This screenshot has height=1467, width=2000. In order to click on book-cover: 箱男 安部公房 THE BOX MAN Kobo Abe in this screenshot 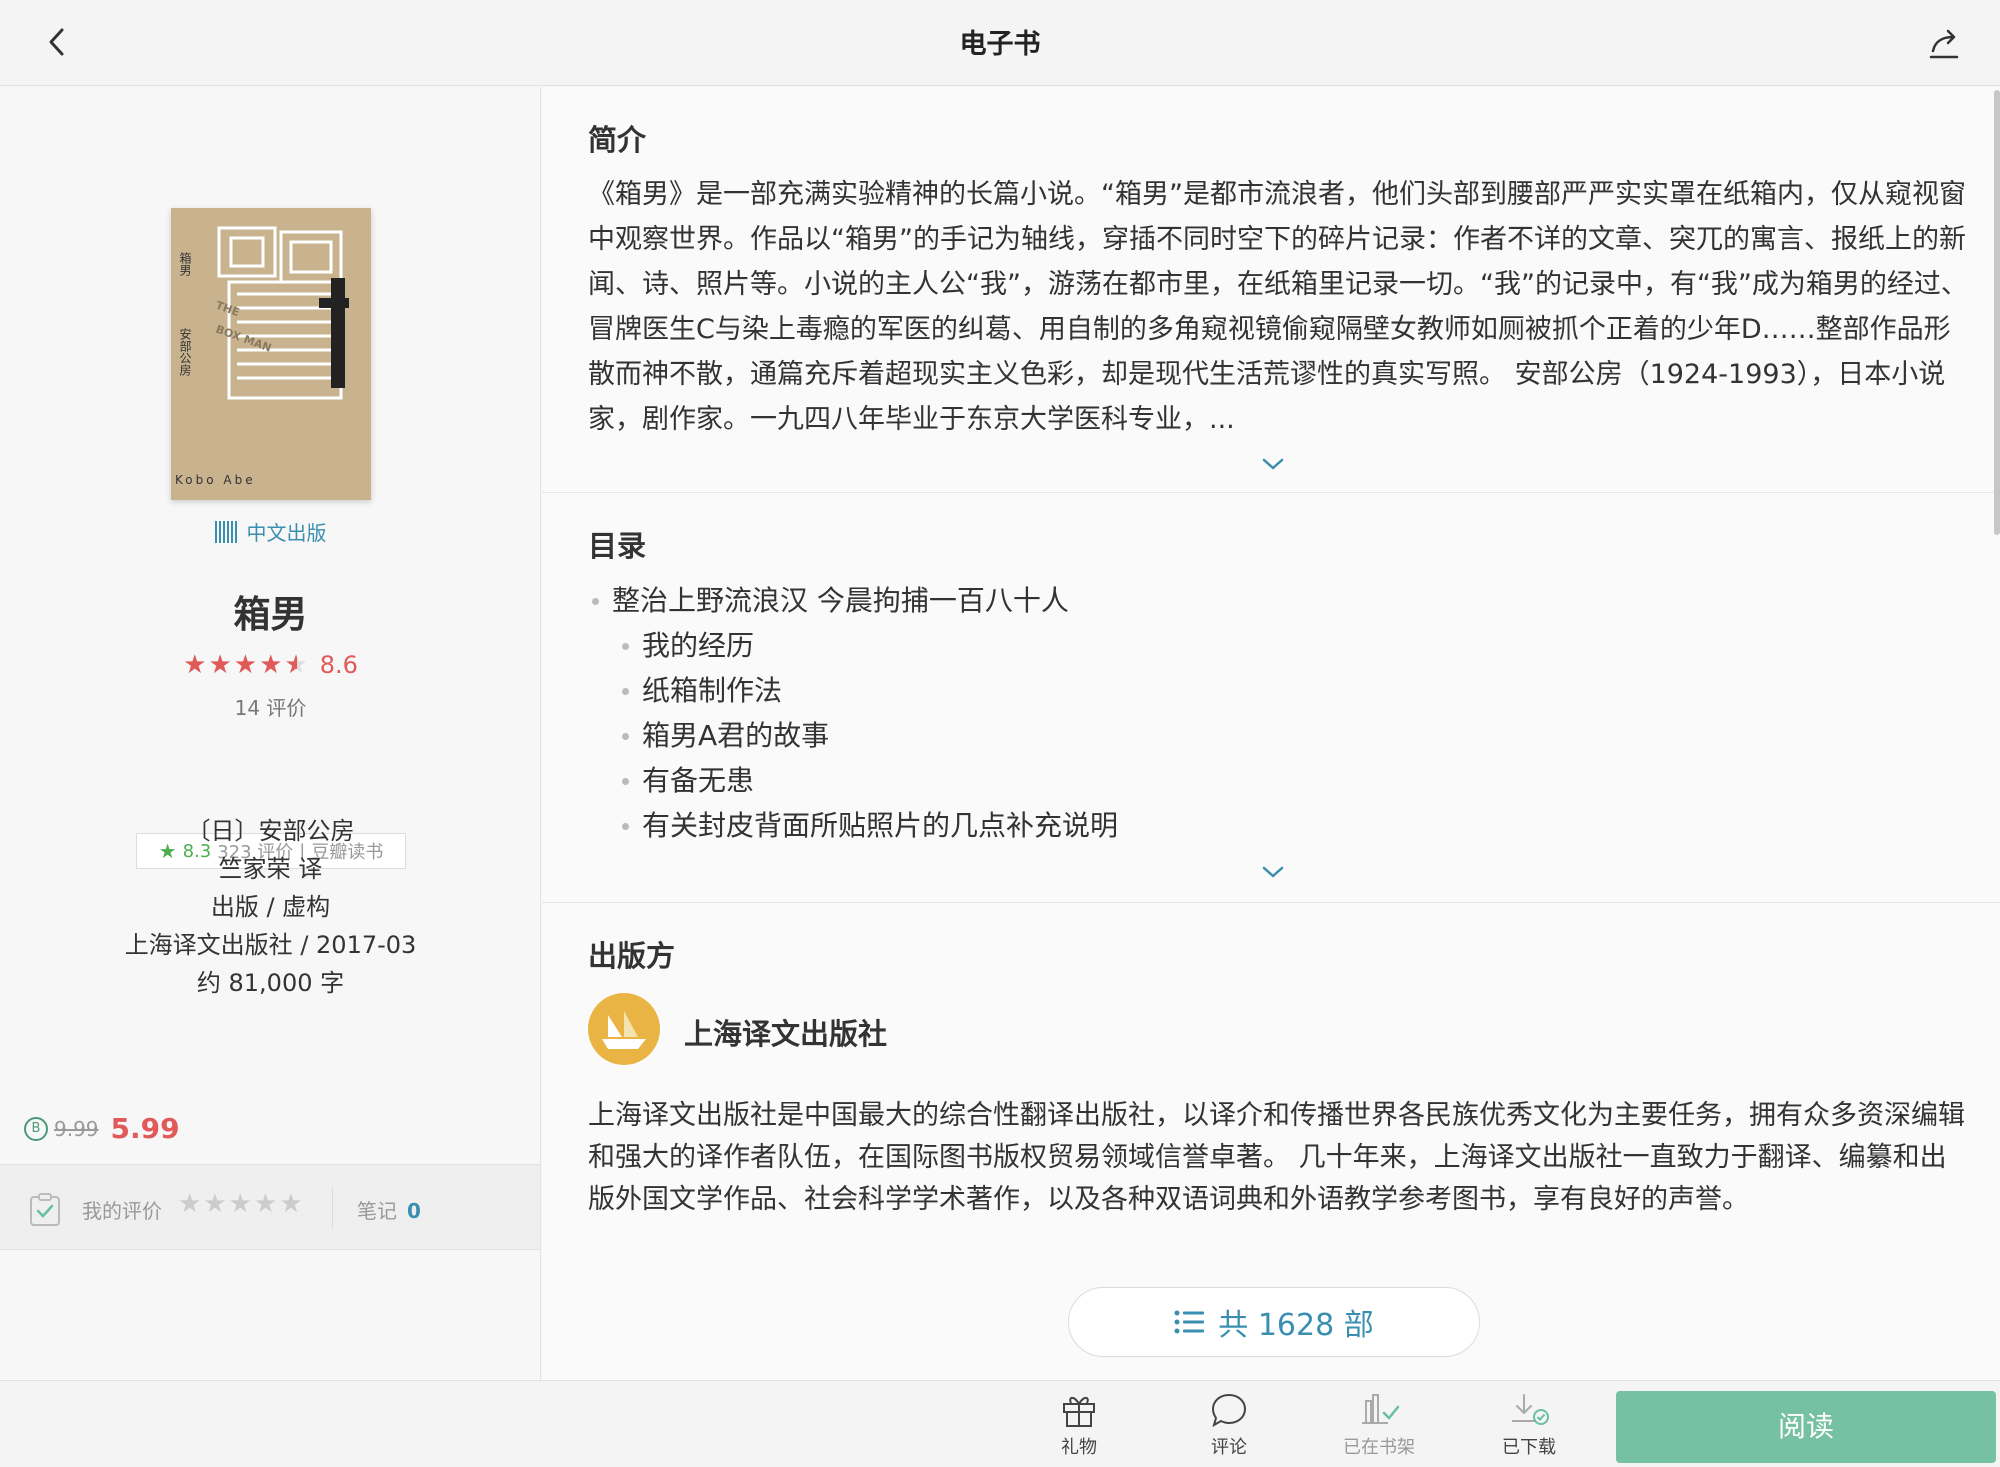, I will do `click(271, 354)`.